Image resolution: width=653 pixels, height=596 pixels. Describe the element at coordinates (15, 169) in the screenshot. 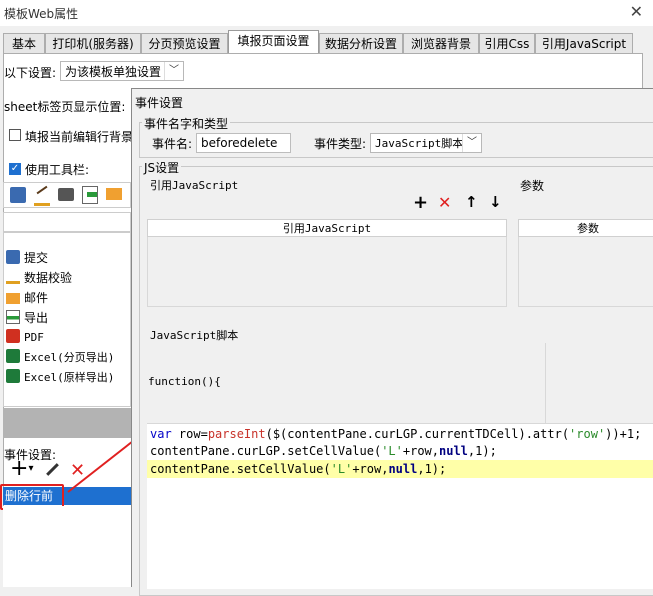

I see `toolbar-checkbox: ✓` at that location.